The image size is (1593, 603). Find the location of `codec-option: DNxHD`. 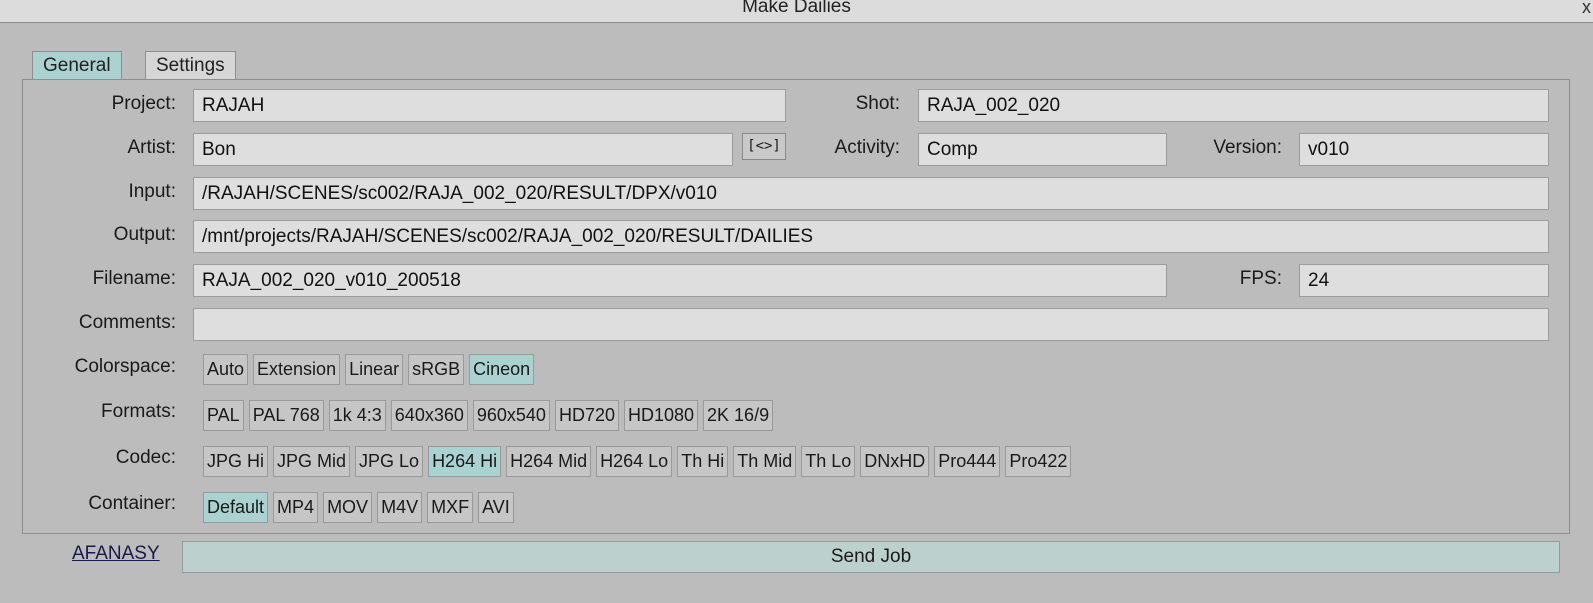

codec-option: DNxHD is located at coordinates (895, 461).